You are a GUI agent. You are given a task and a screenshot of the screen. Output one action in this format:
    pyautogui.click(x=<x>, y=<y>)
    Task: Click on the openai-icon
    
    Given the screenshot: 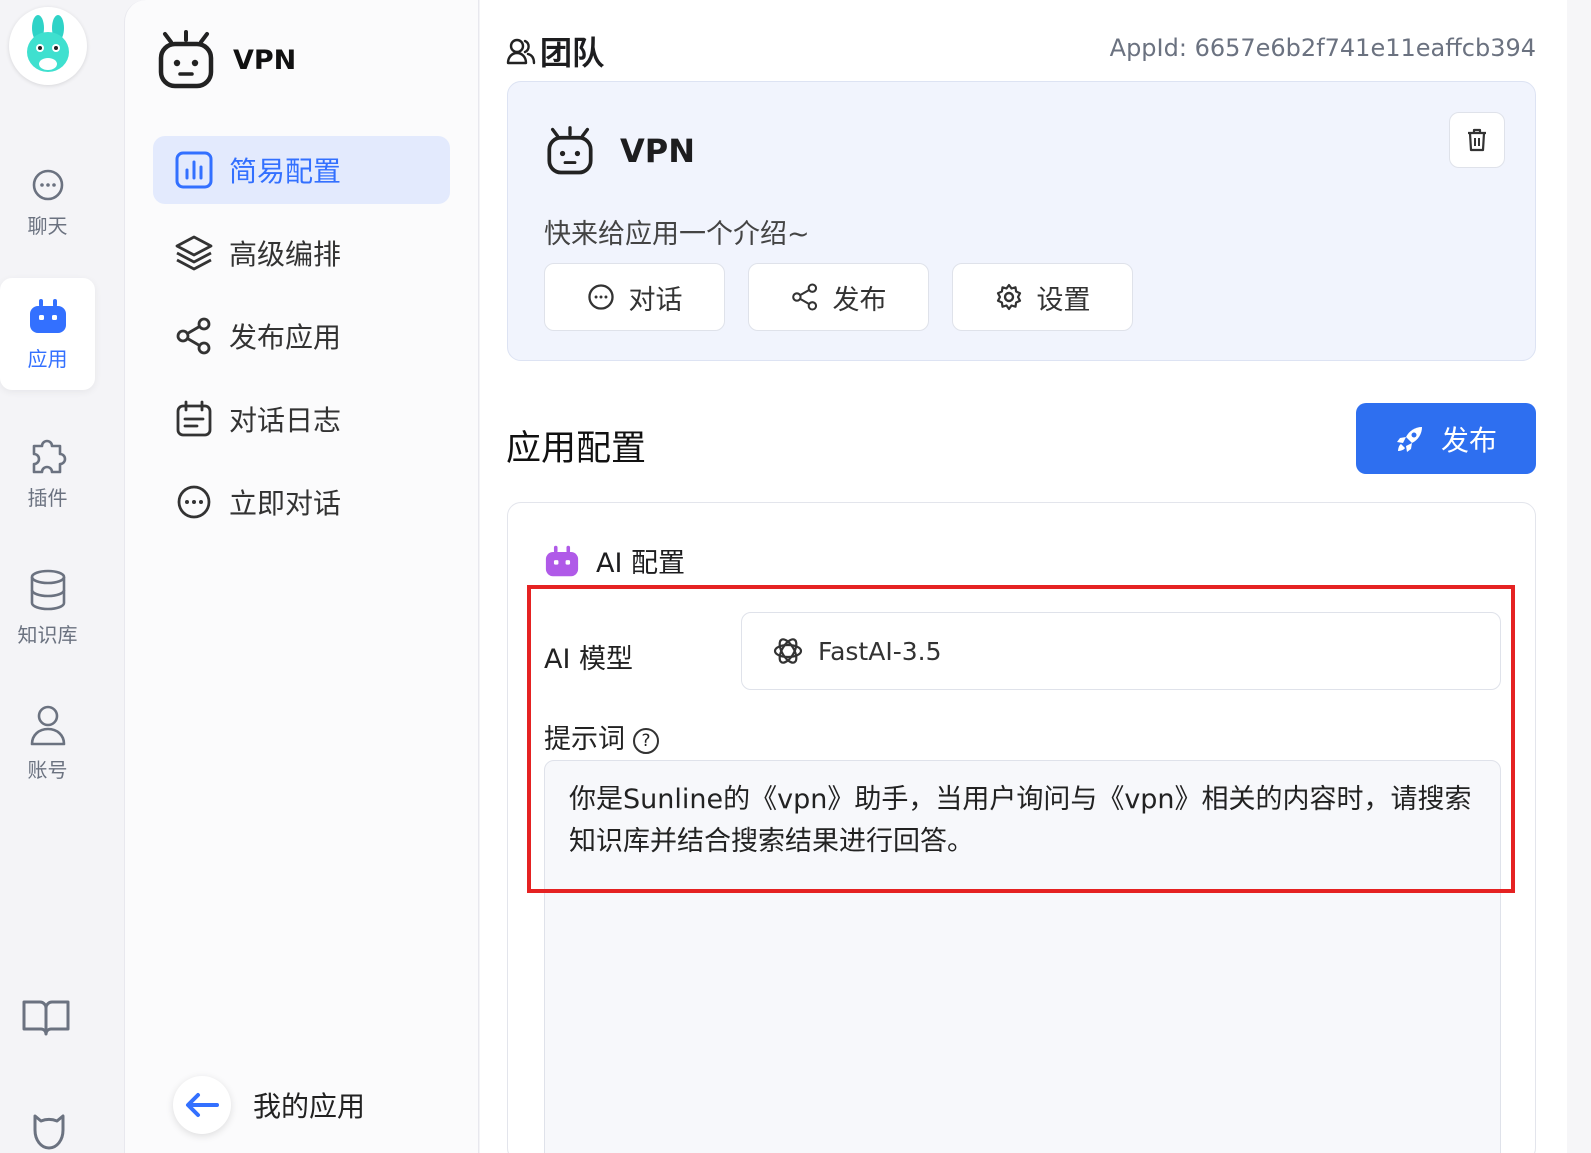 What is the action you would take?
    pyautogui.click(x=788, y=651)
    